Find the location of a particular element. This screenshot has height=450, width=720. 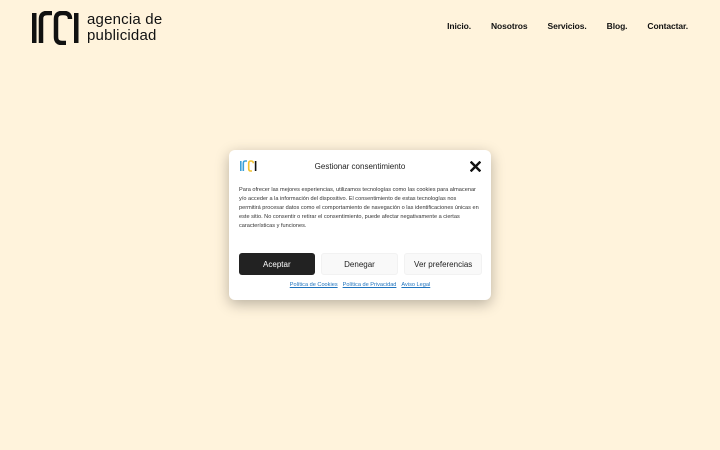

consent-modal-header: Gestionar consentimiento is located at coordinates (360, 166).